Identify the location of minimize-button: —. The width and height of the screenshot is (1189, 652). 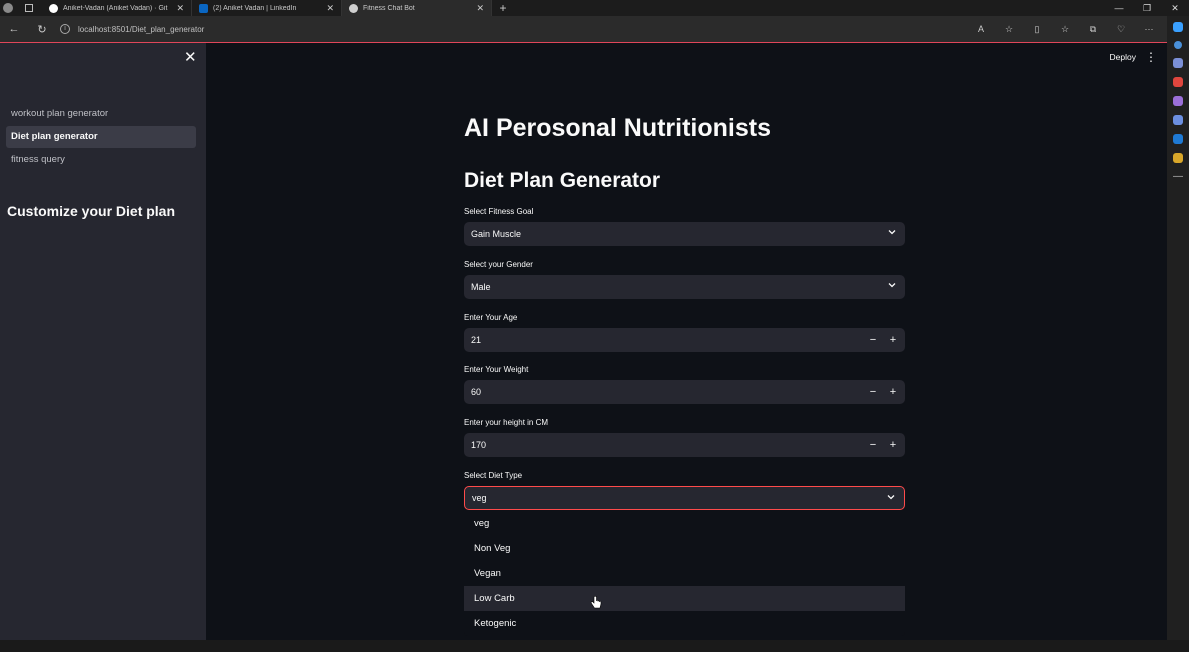
(1119, 8).